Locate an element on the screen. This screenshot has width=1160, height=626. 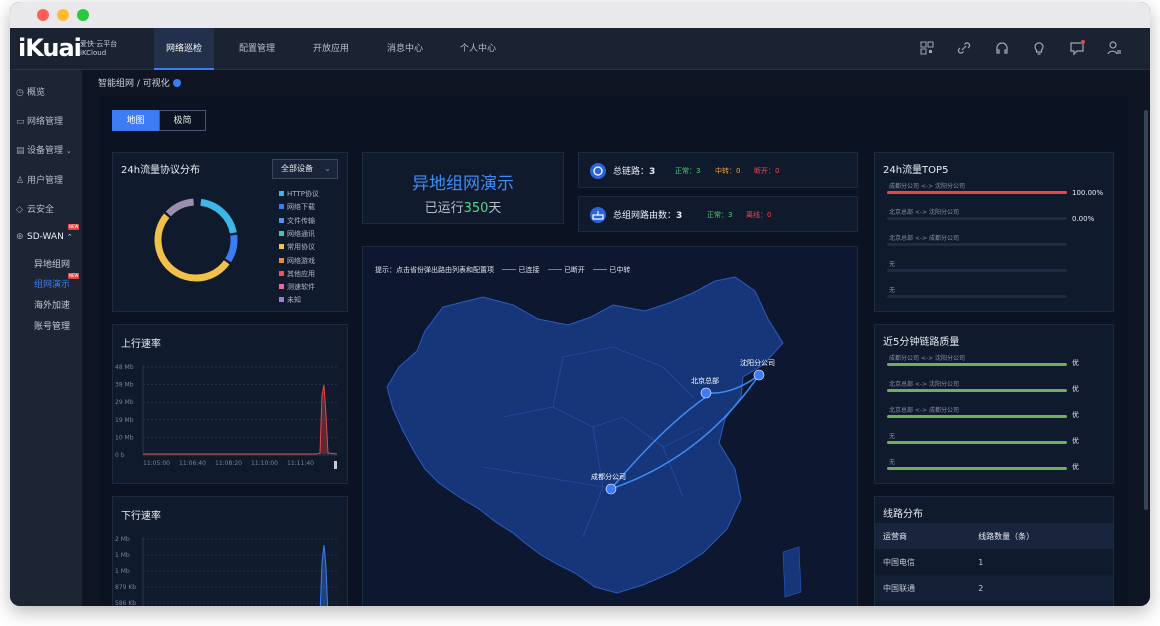
legend-item: 网络游戏 is located at coordinates (297, 261).